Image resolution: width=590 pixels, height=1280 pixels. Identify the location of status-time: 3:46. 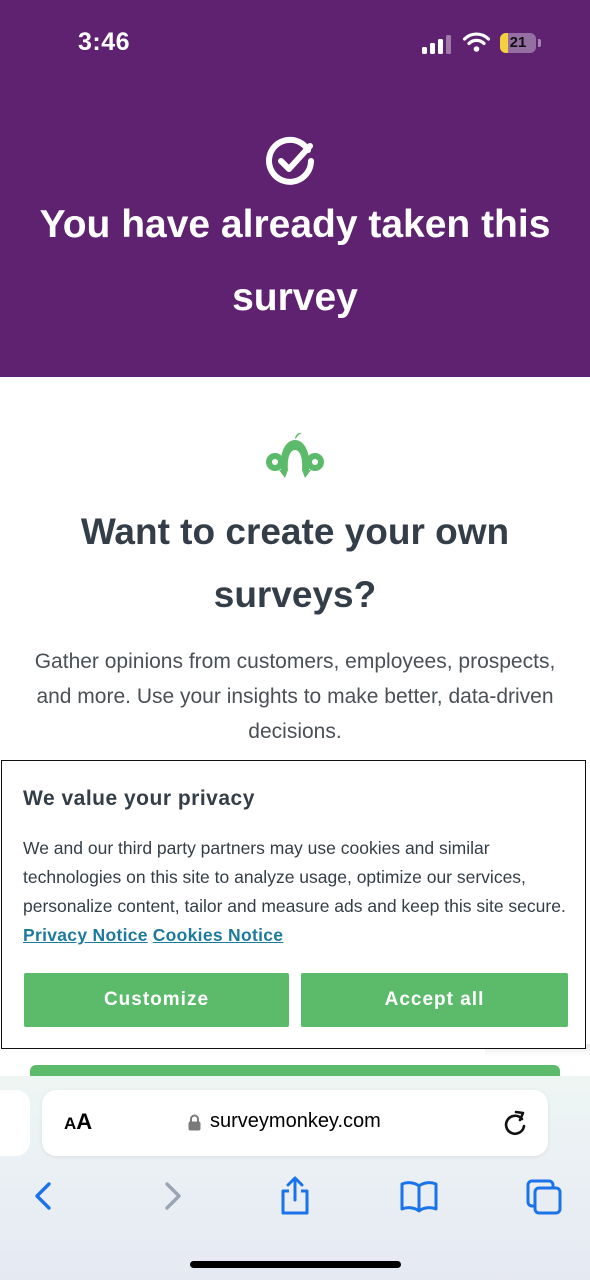
(104, 42).